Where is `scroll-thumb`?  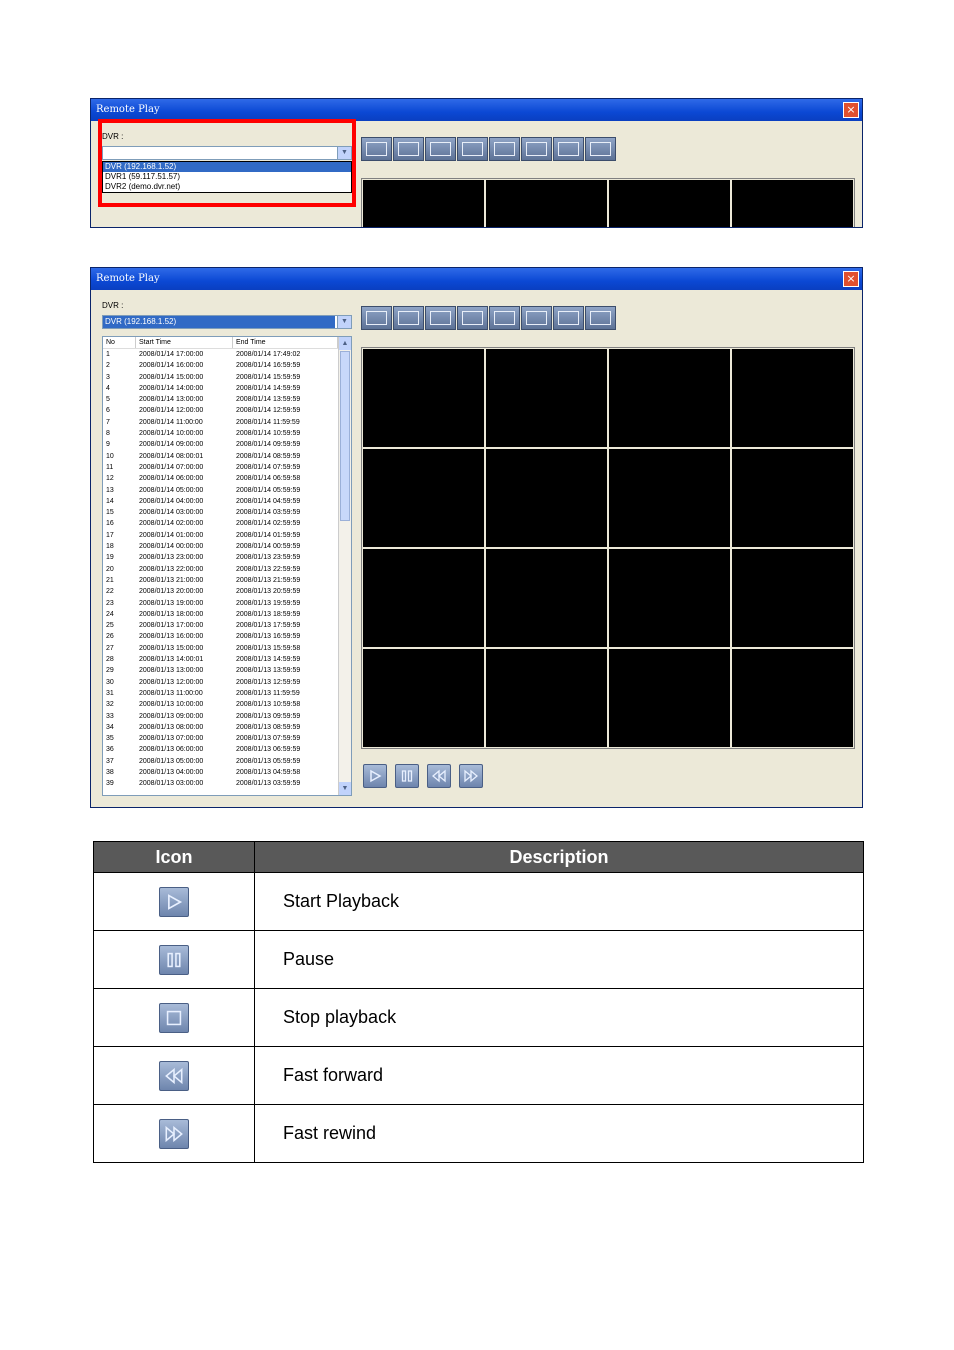
scroll-thumb is located at coordinates (345, 436).